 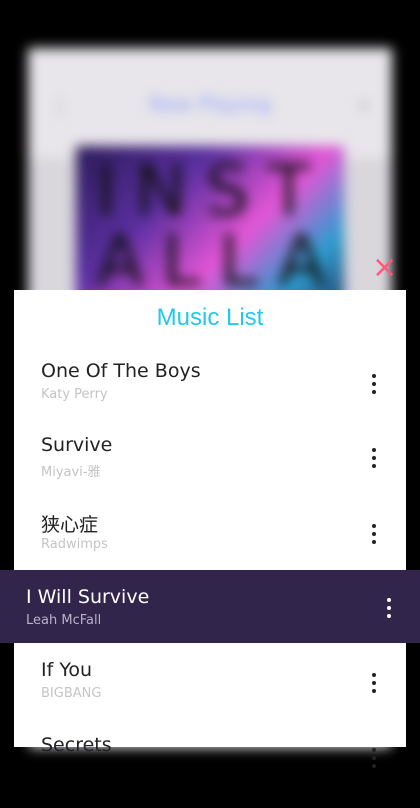 What do you see at coordinates (364, 104) in the screenshot?
I see `search-icon: ⌕` at bounding box center [364, 104].